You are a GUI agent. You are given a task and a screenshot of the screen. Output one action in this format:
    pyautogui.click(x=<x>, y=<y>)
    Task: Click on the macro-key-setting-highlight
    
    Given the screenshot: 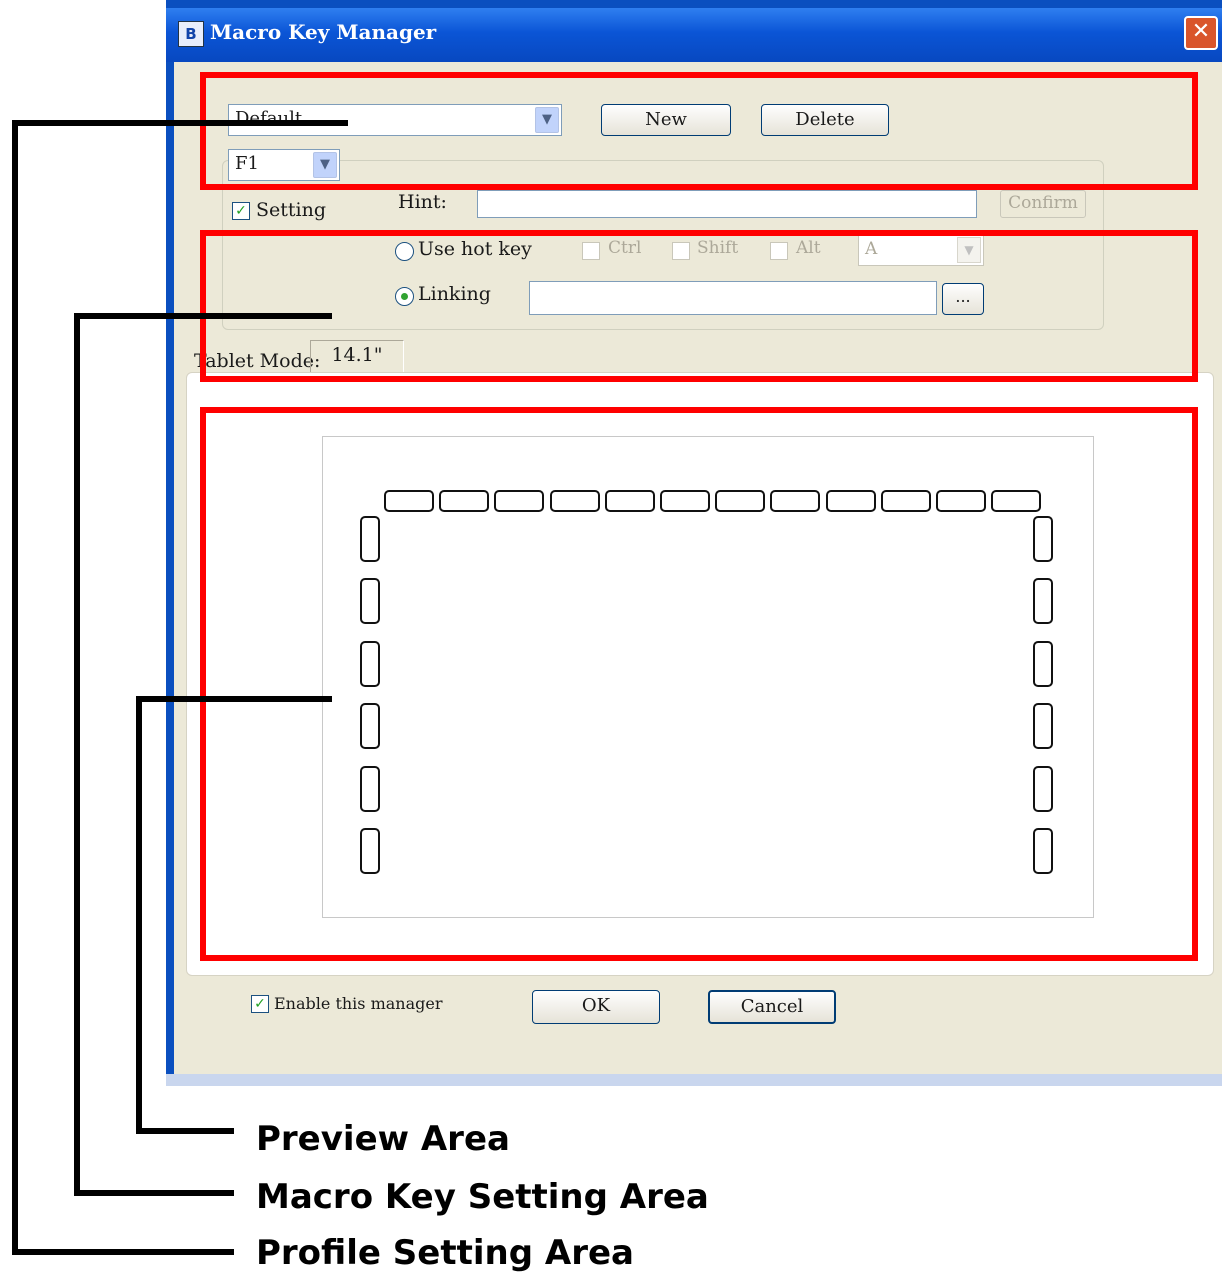 What is the action you would take?
    pyautogui.click(x=699, y=306)
    